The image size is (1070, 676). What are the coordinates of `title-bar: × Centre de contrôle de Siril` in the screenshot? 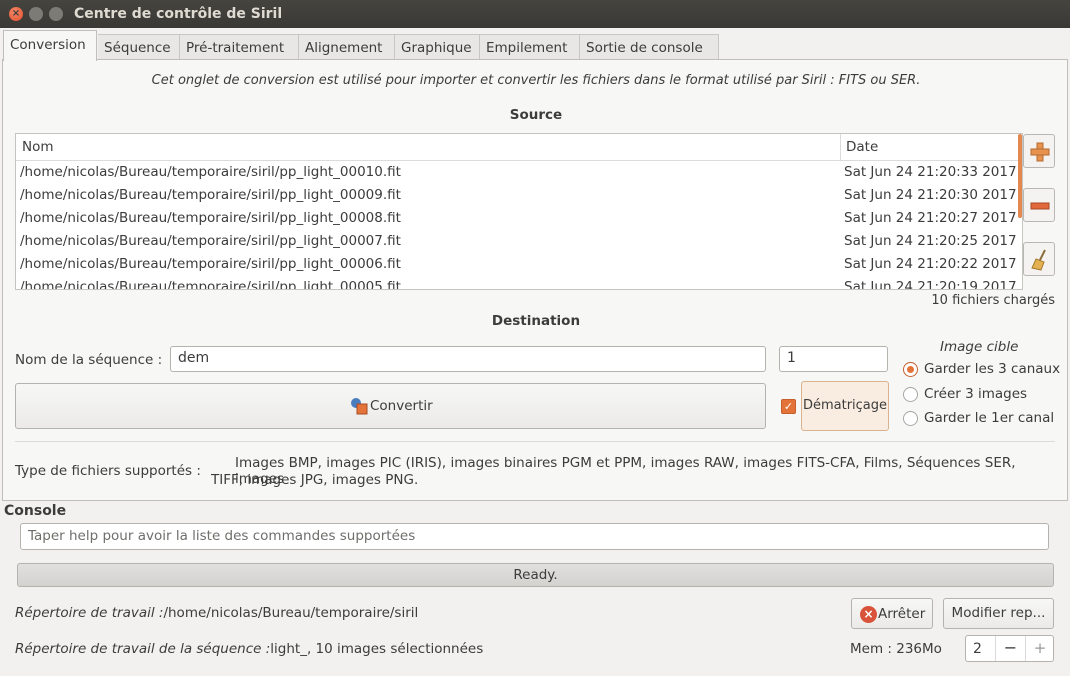 It's located at (535, 14).